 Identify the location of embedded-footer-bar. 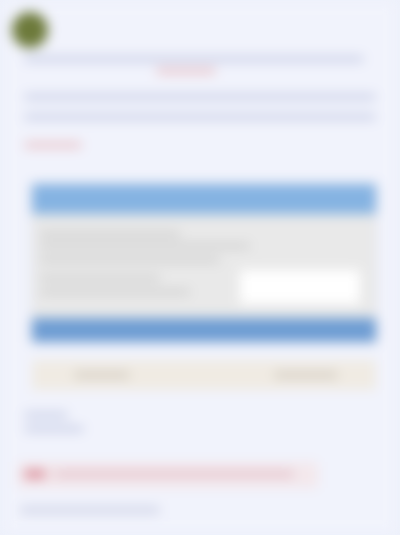
(204, 330).